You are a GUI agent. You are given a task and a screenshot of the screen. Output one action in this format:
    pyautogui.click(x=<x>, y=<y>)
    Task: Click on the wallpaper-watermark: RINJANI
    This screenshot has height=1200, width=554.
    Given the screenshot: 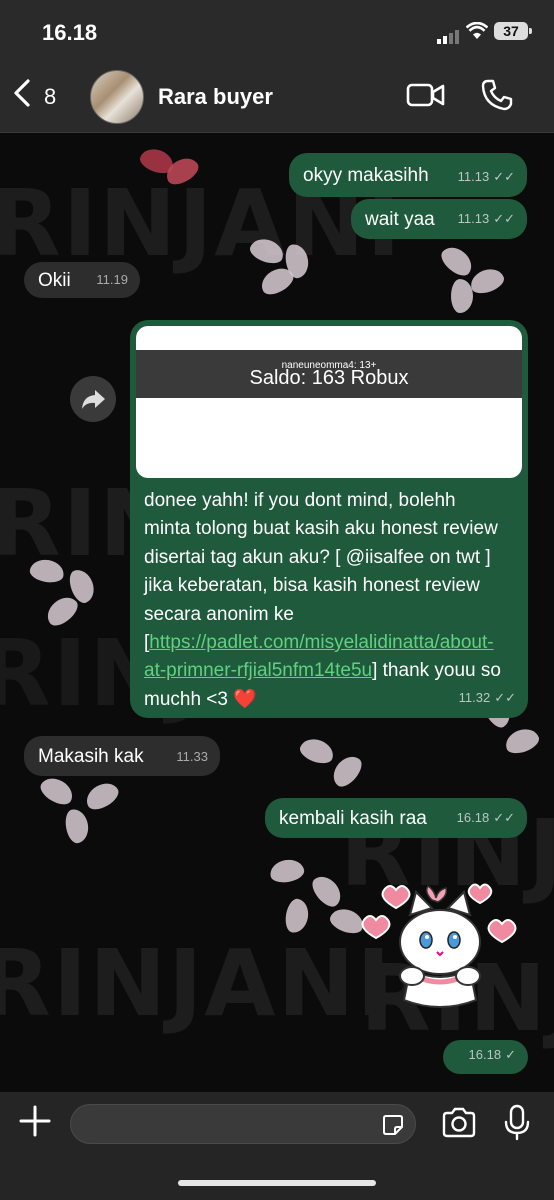 What is the action you would take?
    pyautogui.click(x=196, y=983)
    